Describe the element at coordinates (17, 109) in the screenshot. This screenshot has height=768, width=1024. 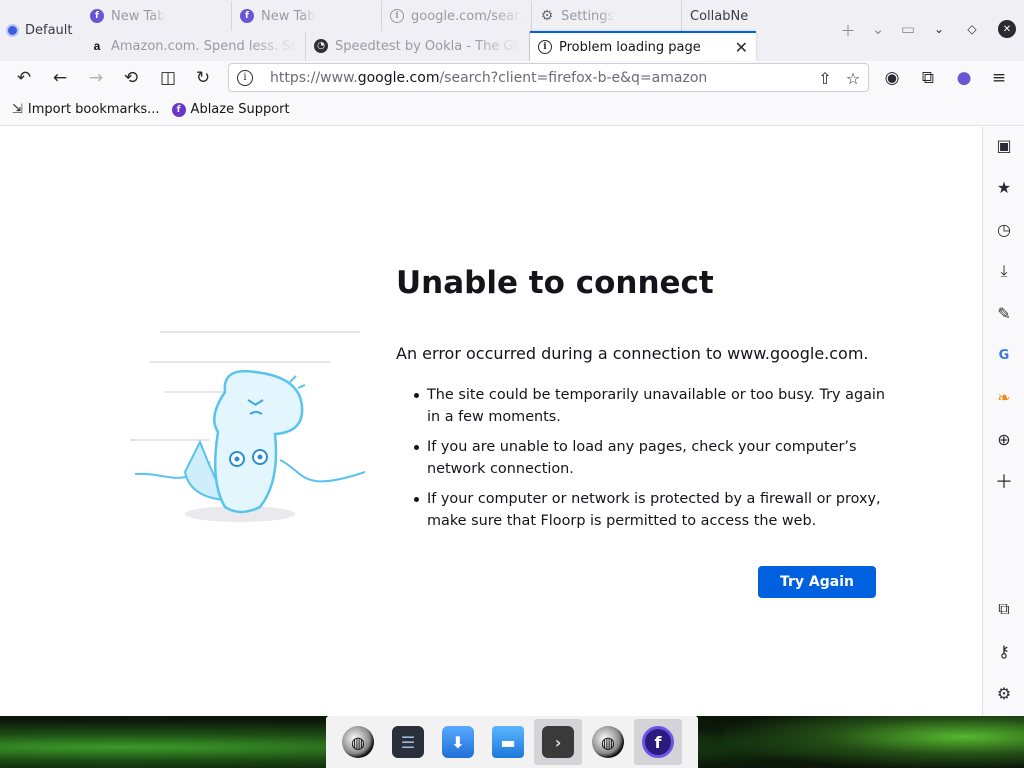
I see `import-icon: ⇲` at that location.